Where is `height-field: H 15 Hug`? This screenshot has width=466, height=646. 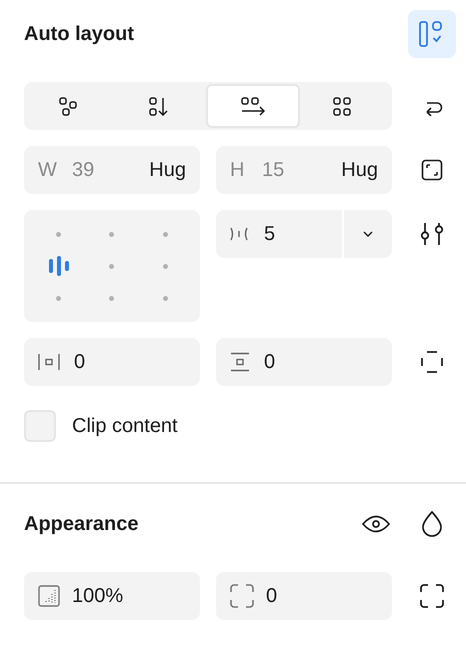 height-field: H 15 Hug is located at coordinates (304, 170).